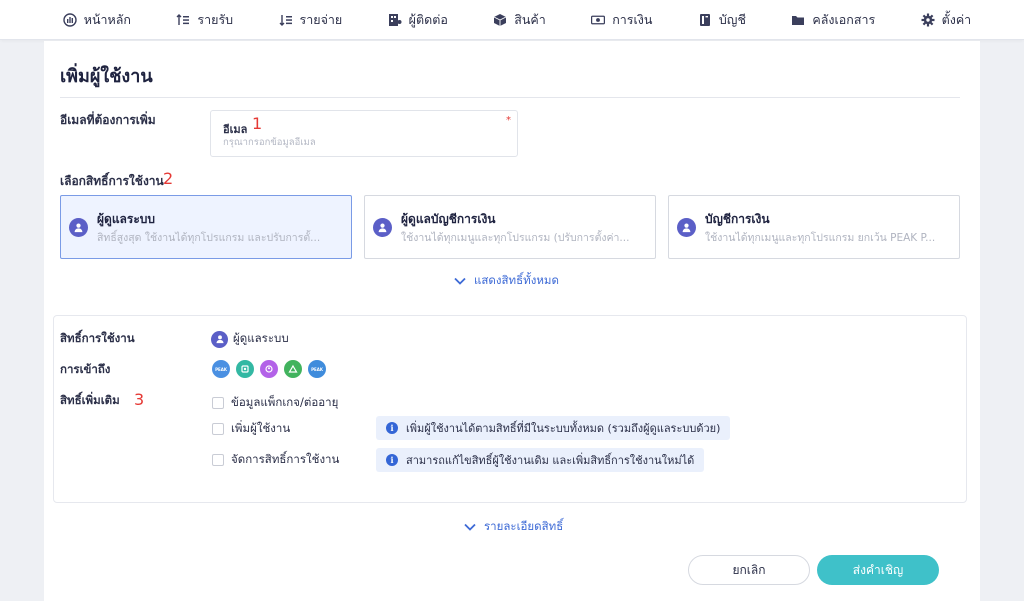 This screenshot has width=1024, height=601. Describe the element at coordinates (530, 19) in the screenshot. I see `nav-label: สินค้า` at that location.